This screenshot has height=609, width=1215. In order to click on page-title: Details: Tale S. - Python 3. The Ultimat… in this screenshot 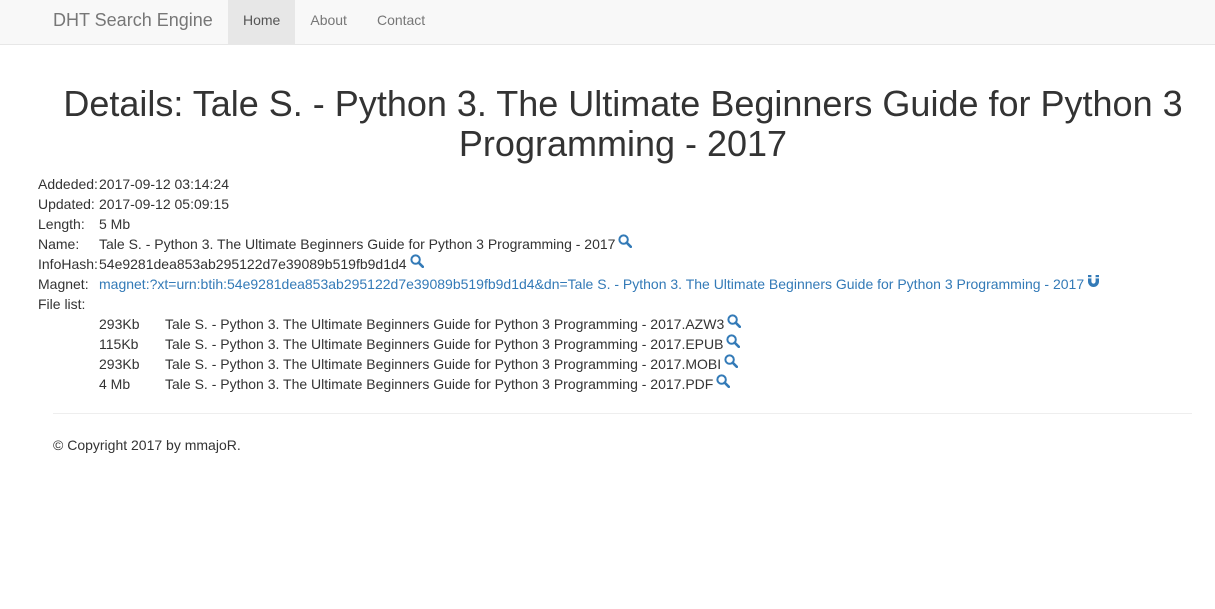, I will do `click(623, 123)`.